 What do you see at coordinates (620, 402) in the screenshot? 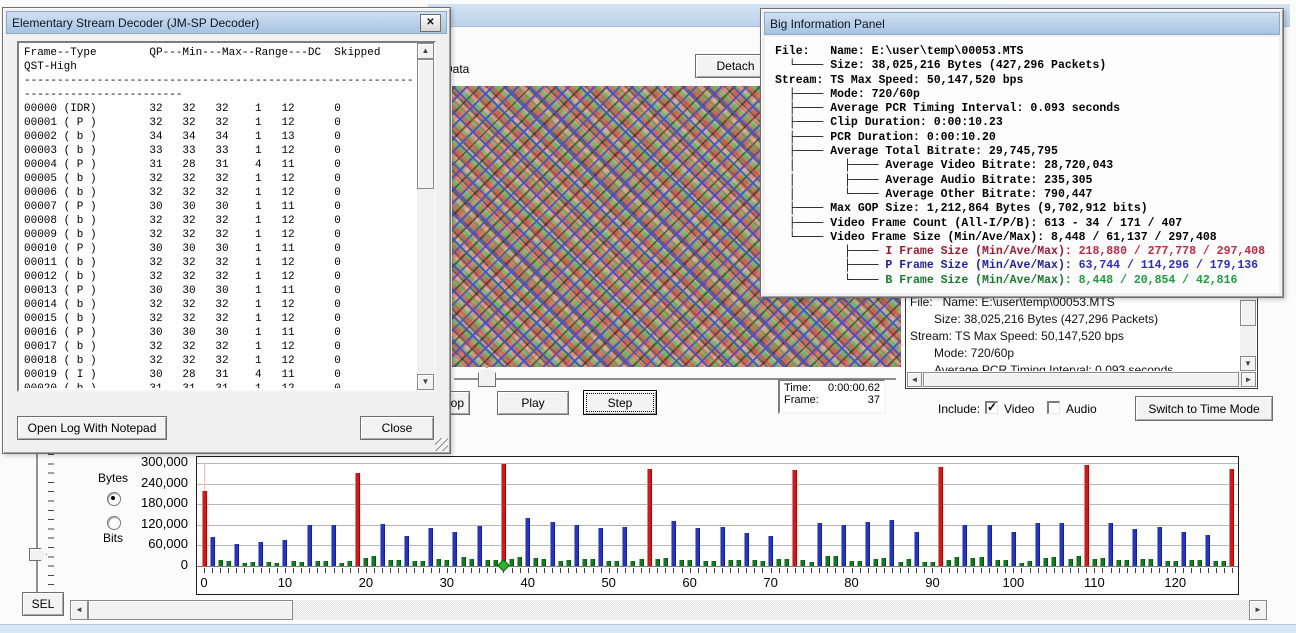
I see `step-button: Step` at bounding box center [620, 402].